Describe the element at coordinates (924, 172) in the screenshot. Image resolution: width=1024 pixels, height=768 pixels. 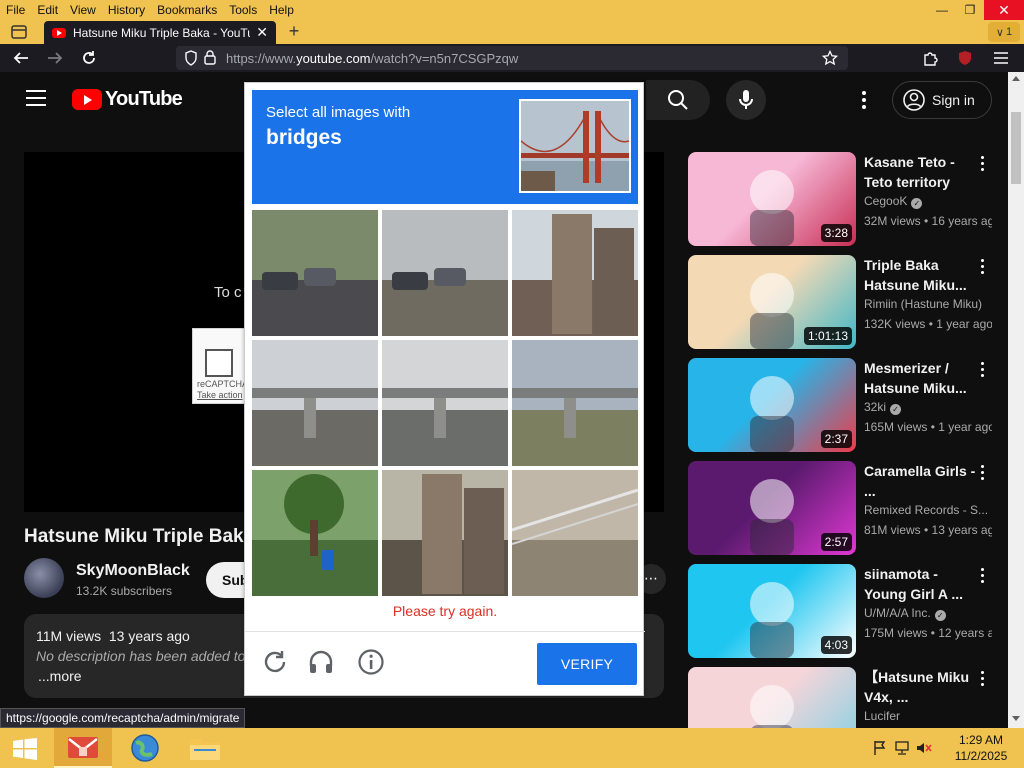
I see `recommended-title: Kasane Teto - Teto territory` at that location.